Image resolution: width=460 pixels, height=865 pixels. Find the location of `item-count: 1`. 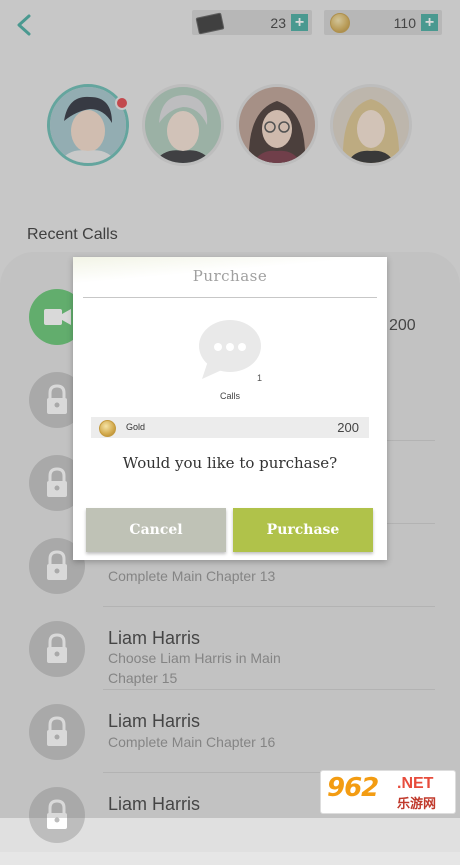

item-count: 1 is located at coordinates (260, 378).